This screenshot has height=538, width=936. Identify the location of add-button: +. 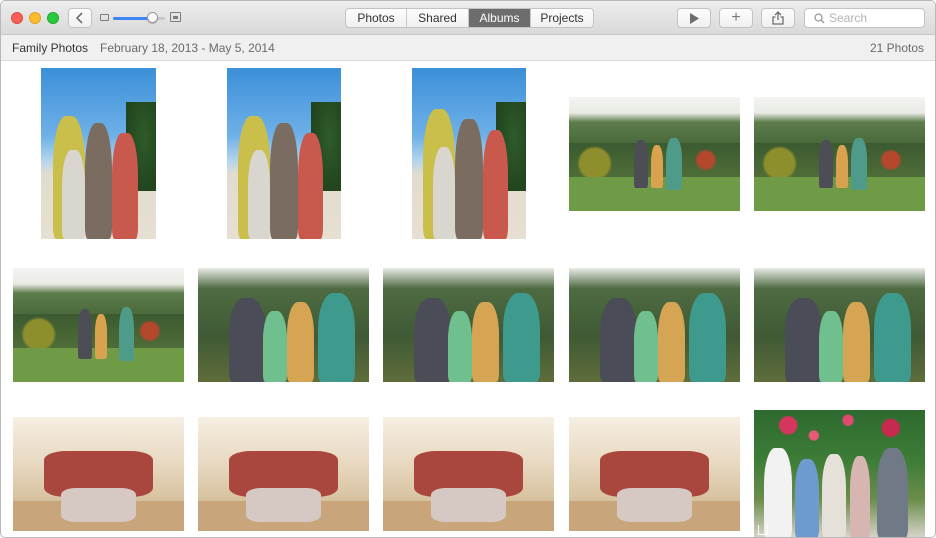
(736, 18).